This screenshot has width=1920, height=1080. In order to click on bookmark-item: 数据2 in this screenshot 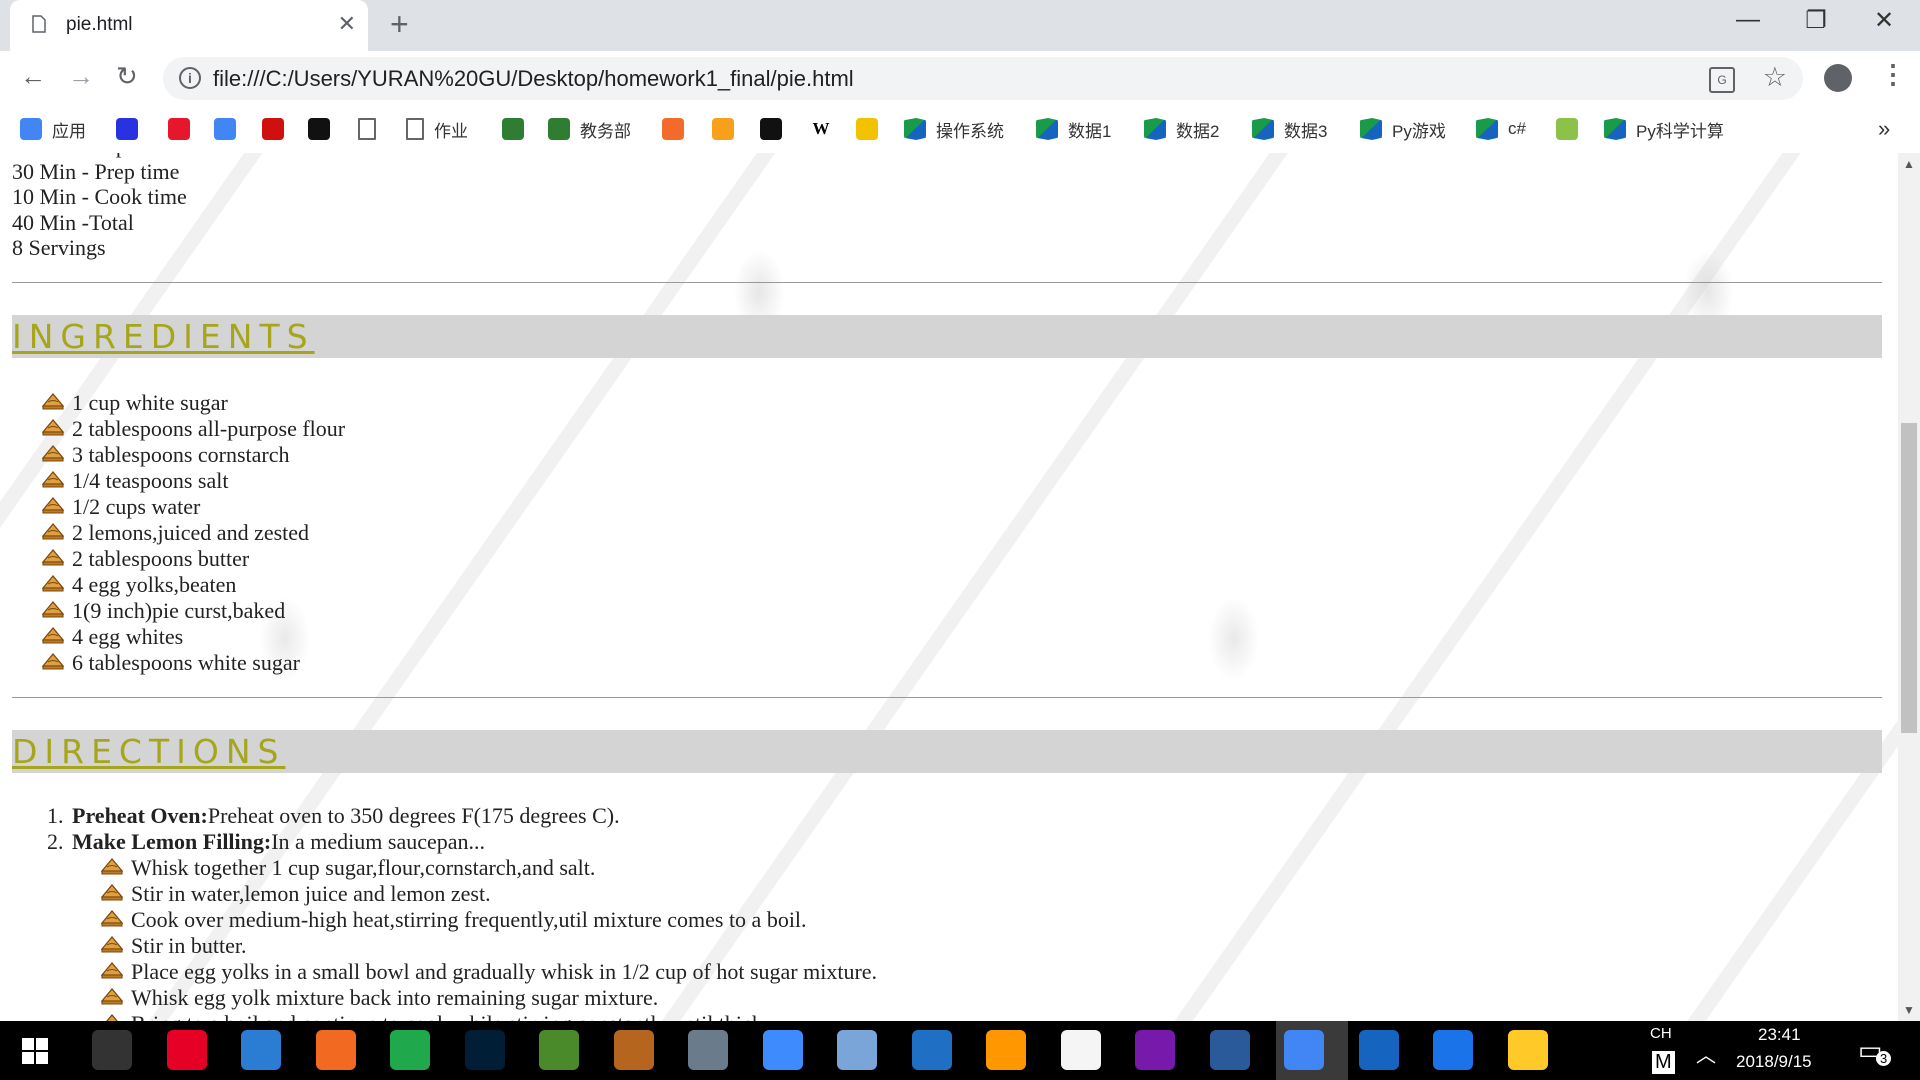, I will do `click(1181, 129)`.